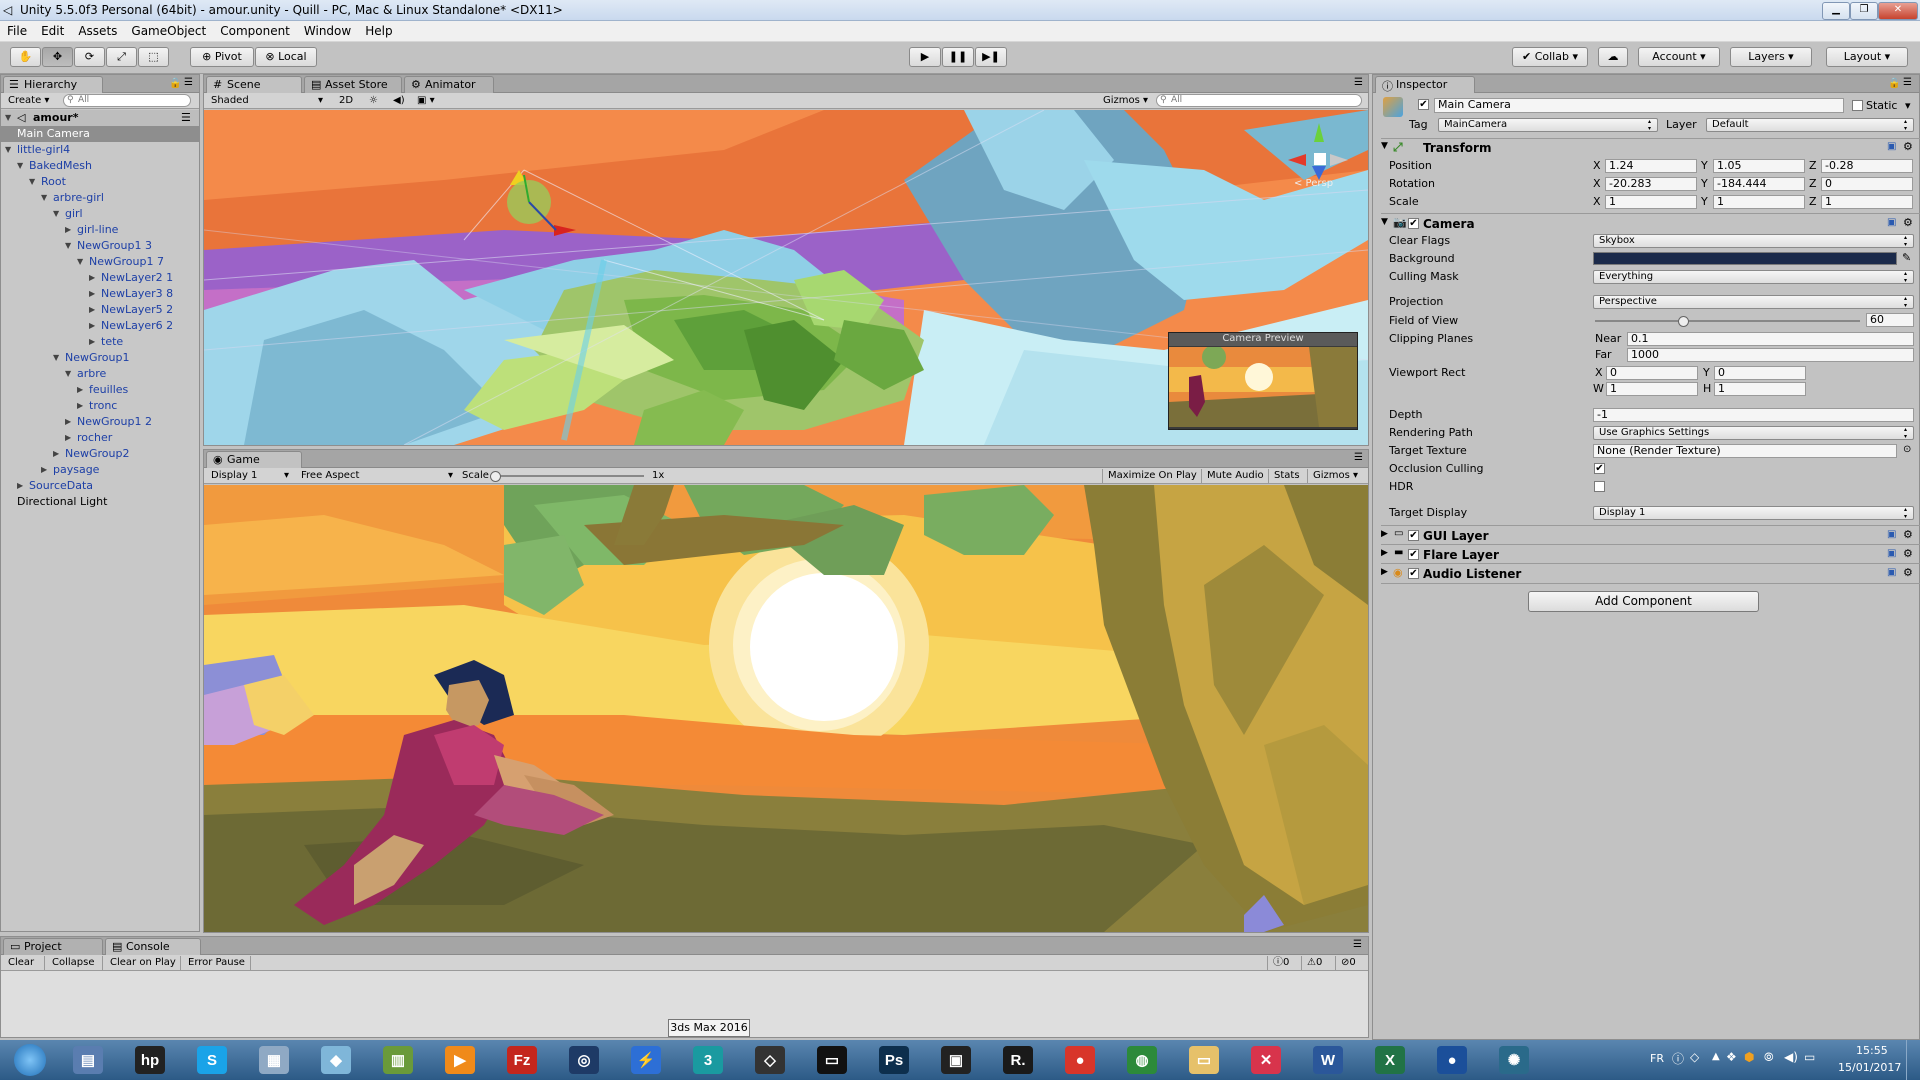 The image size is (1920, 1080). I want to click on scale-slider, so click(567, 476).